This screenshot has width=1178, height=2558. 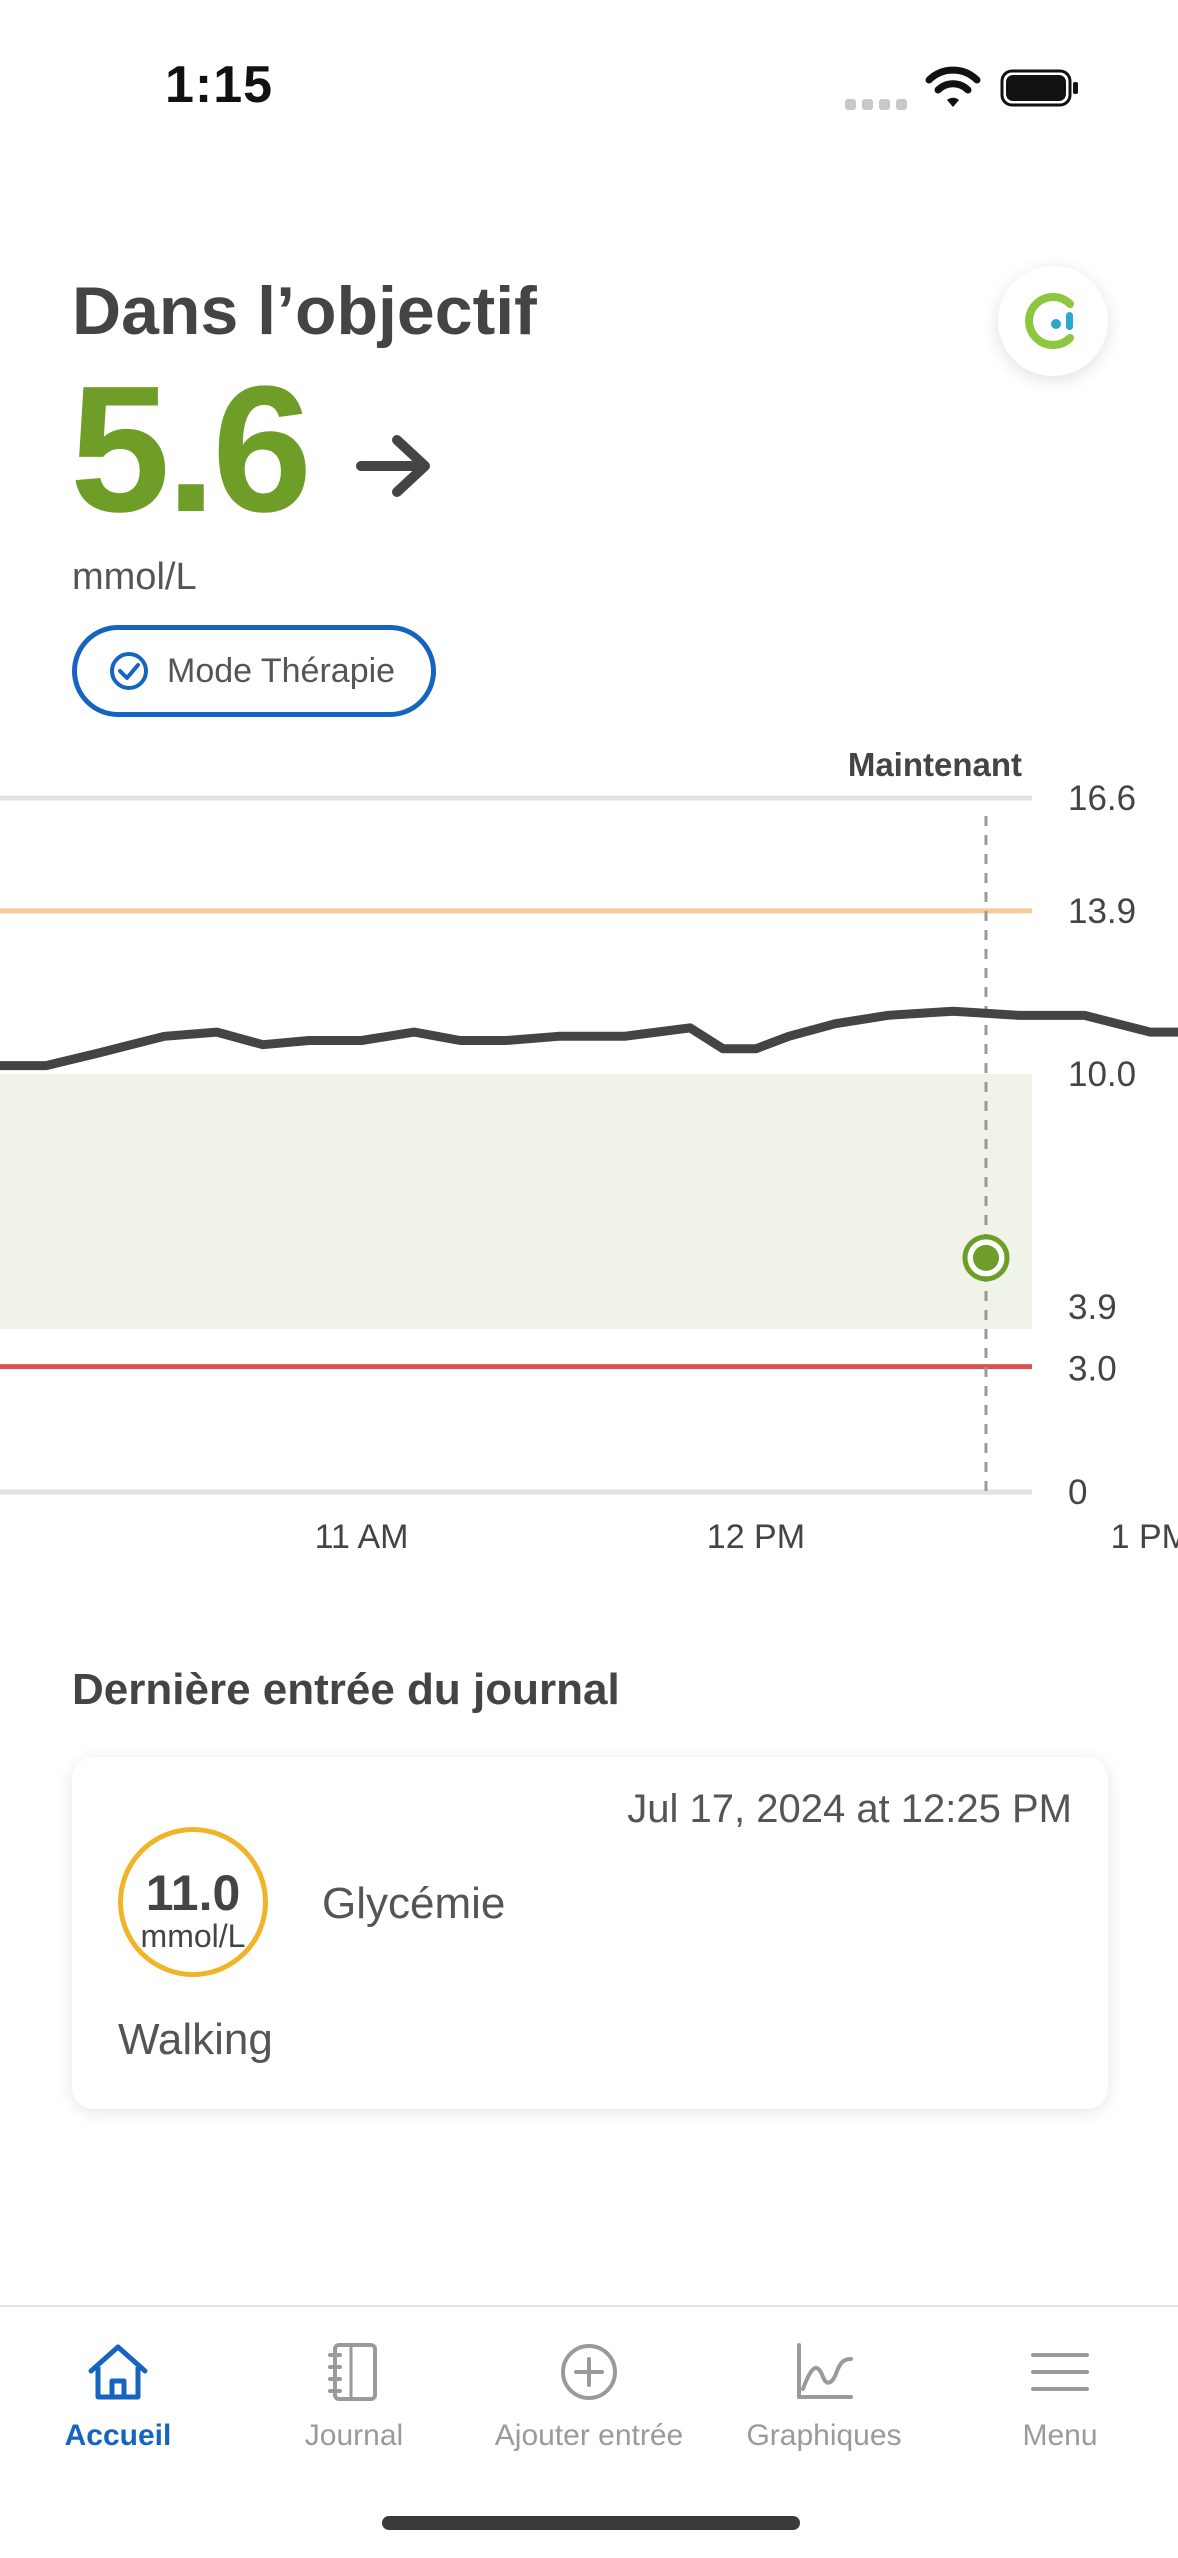 I want to click on entry-unit: mmol/L, so click(x=193, y=1936).